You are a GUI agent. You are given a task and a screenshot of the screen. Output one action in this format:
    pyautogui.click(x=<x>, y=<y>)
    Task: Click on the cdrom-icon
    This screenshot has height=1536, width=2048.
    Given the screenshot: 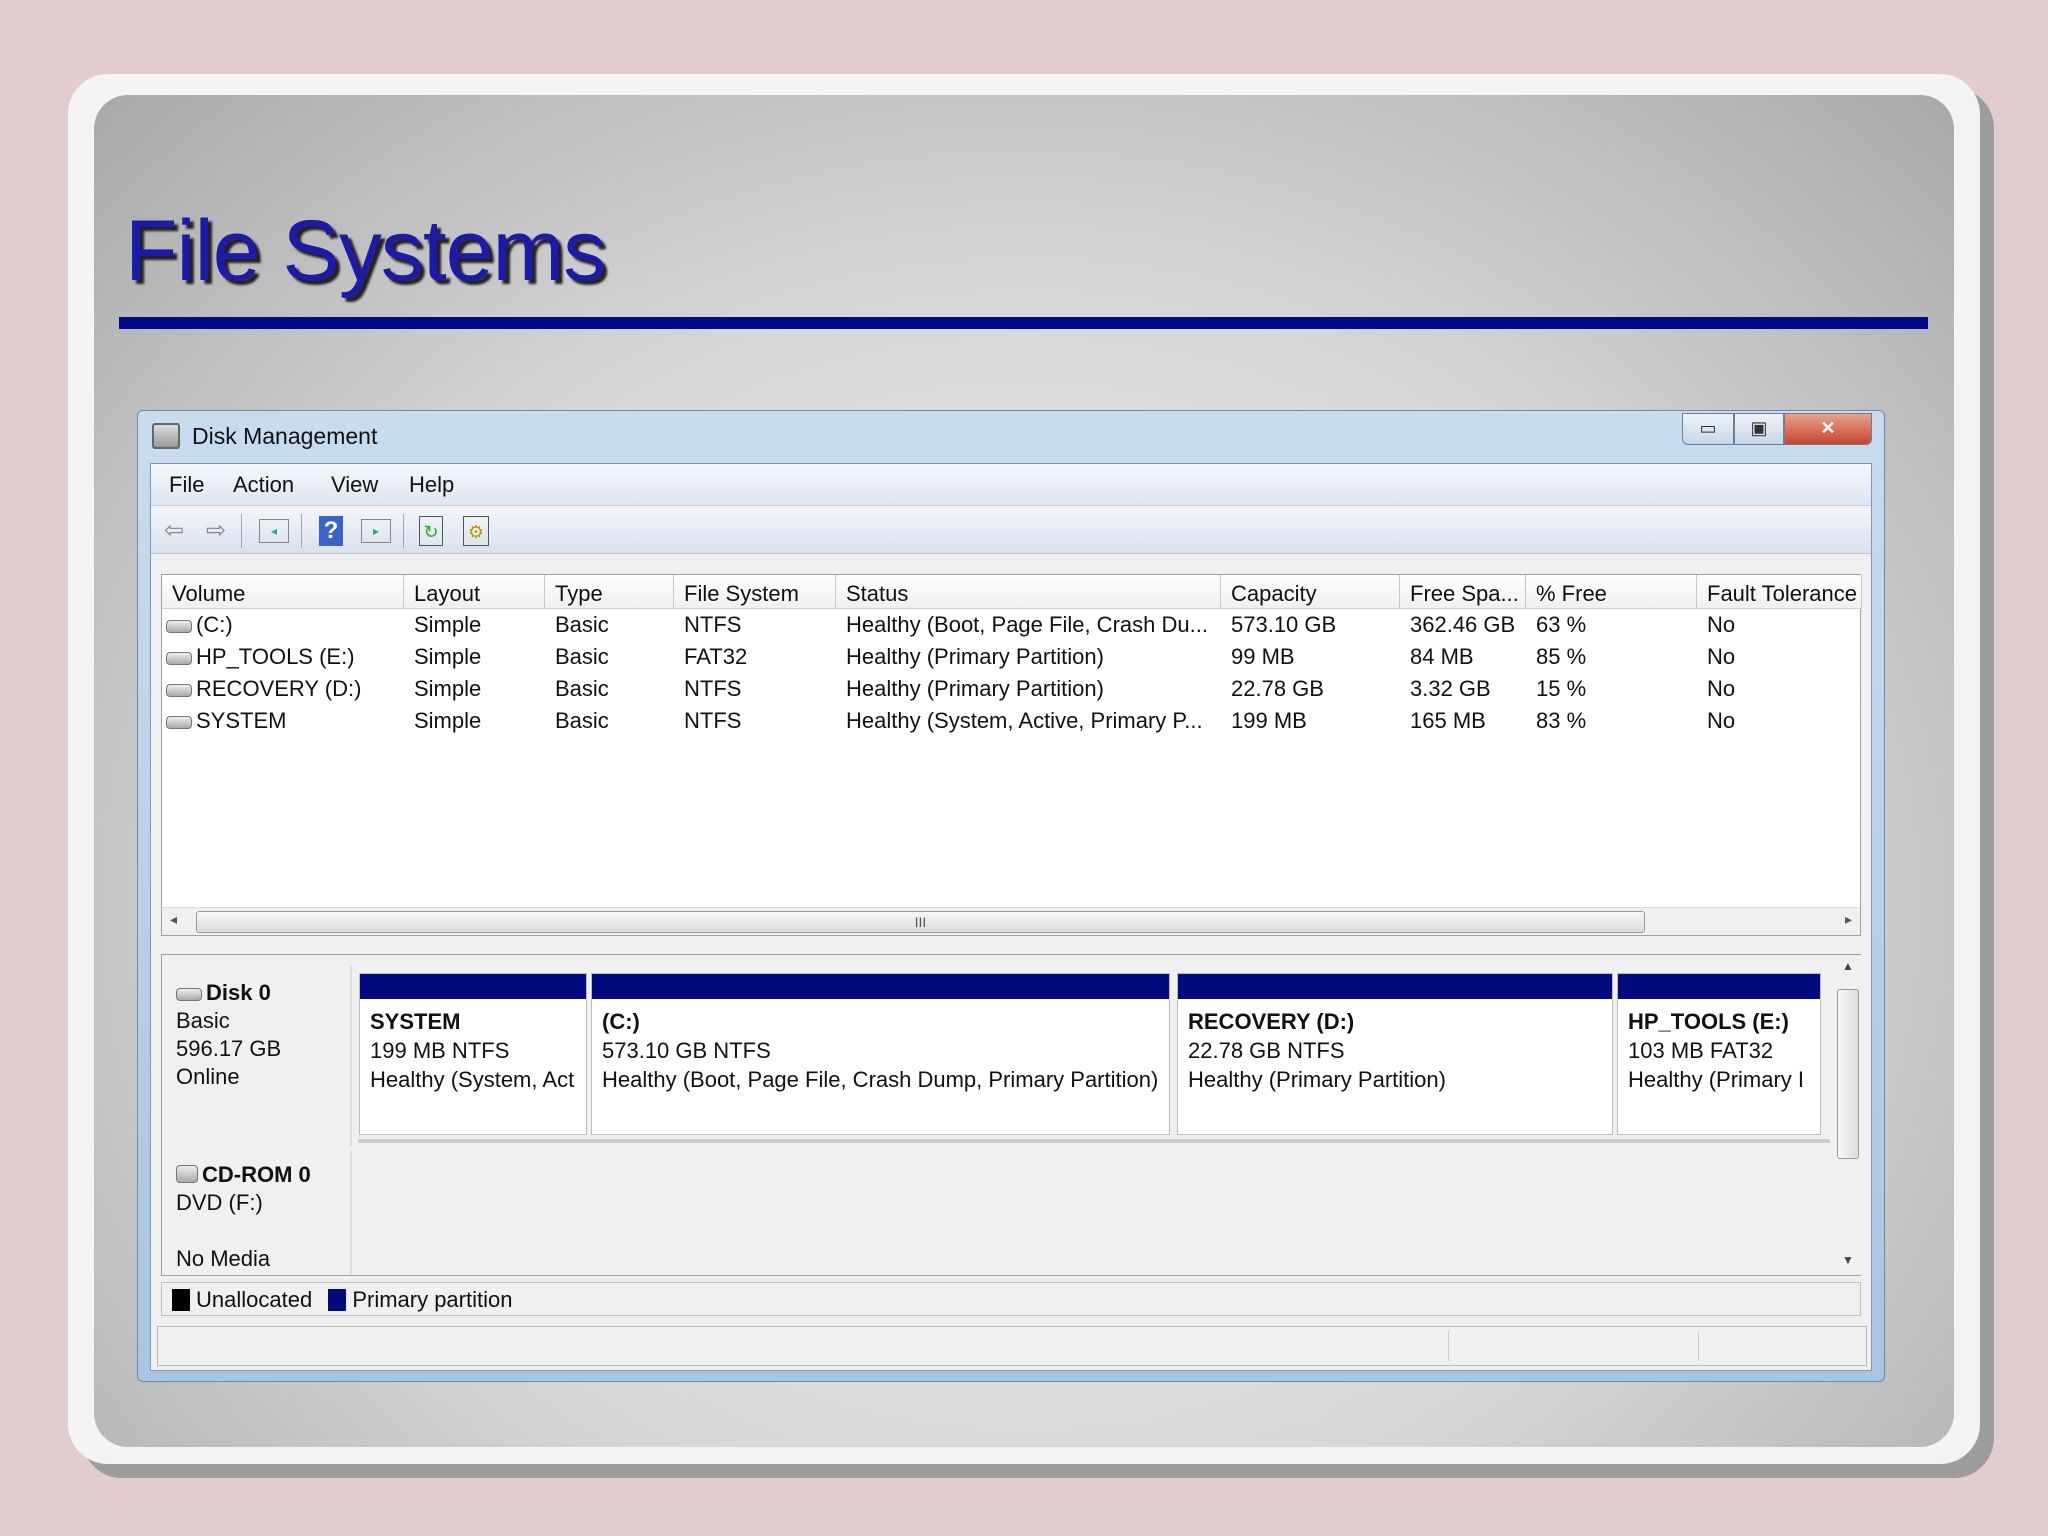 What is the action you would take?
    pyautogui.click(x=187, y=1174)
    